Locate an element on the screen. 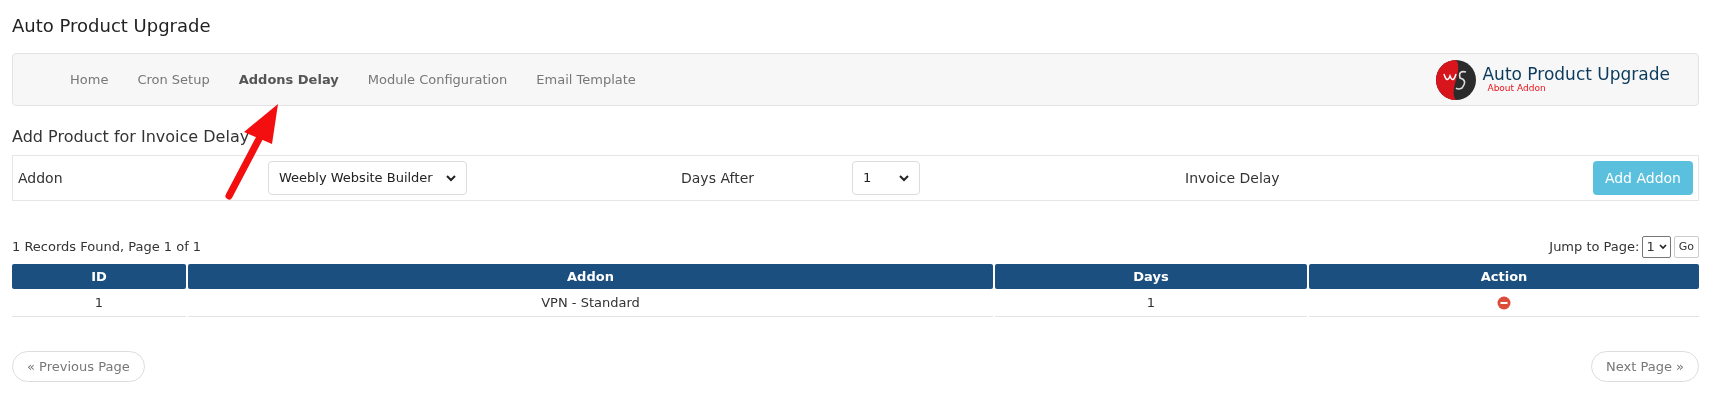 The width and height of the screenshot is (1711, 417). page-select: 1 is located at coordinates (1656, 247).